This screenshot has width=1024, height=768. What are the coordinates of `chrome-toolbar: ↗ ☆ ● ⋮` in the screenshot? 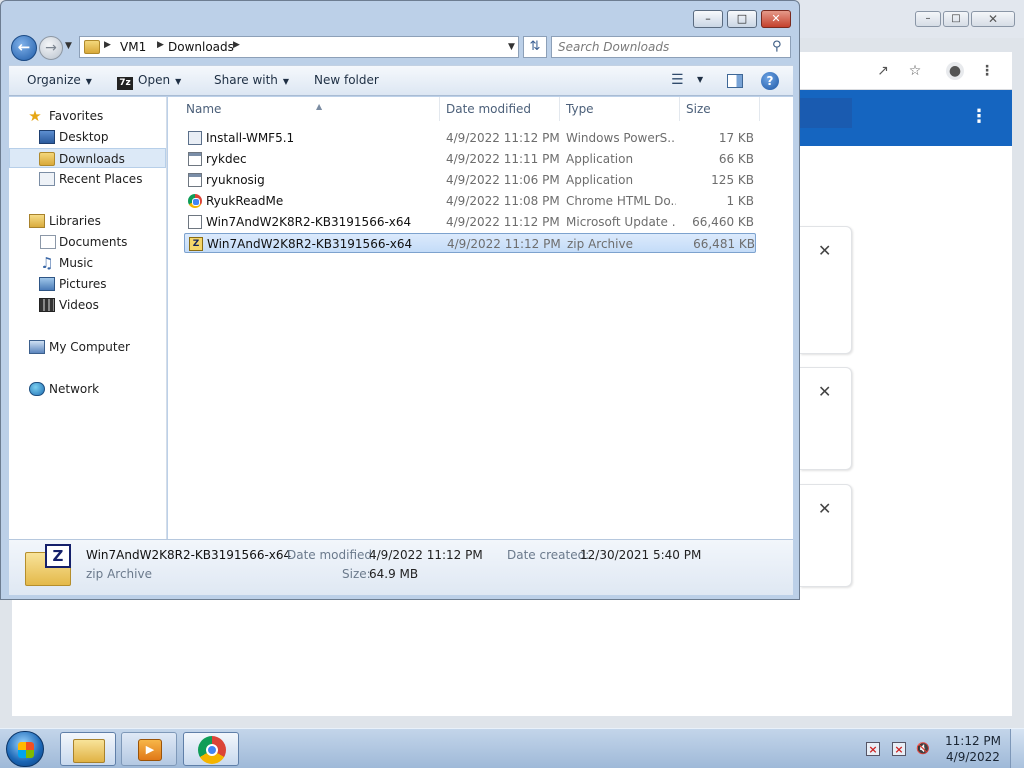 It's located at (906, 71).